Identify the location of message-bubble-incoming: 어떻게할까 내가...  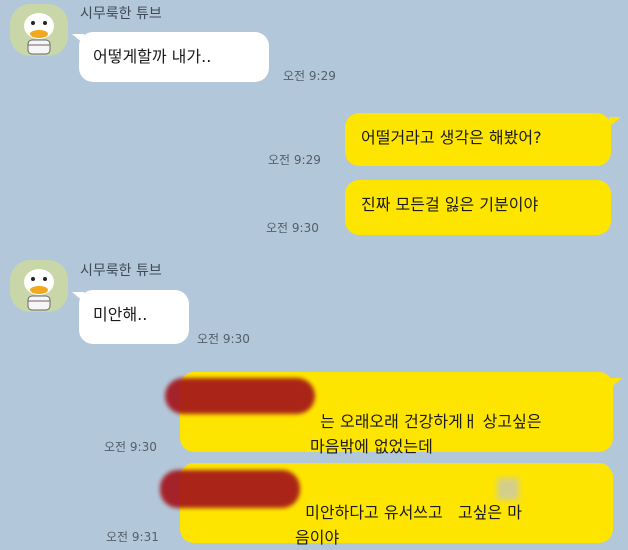
(174, 57).